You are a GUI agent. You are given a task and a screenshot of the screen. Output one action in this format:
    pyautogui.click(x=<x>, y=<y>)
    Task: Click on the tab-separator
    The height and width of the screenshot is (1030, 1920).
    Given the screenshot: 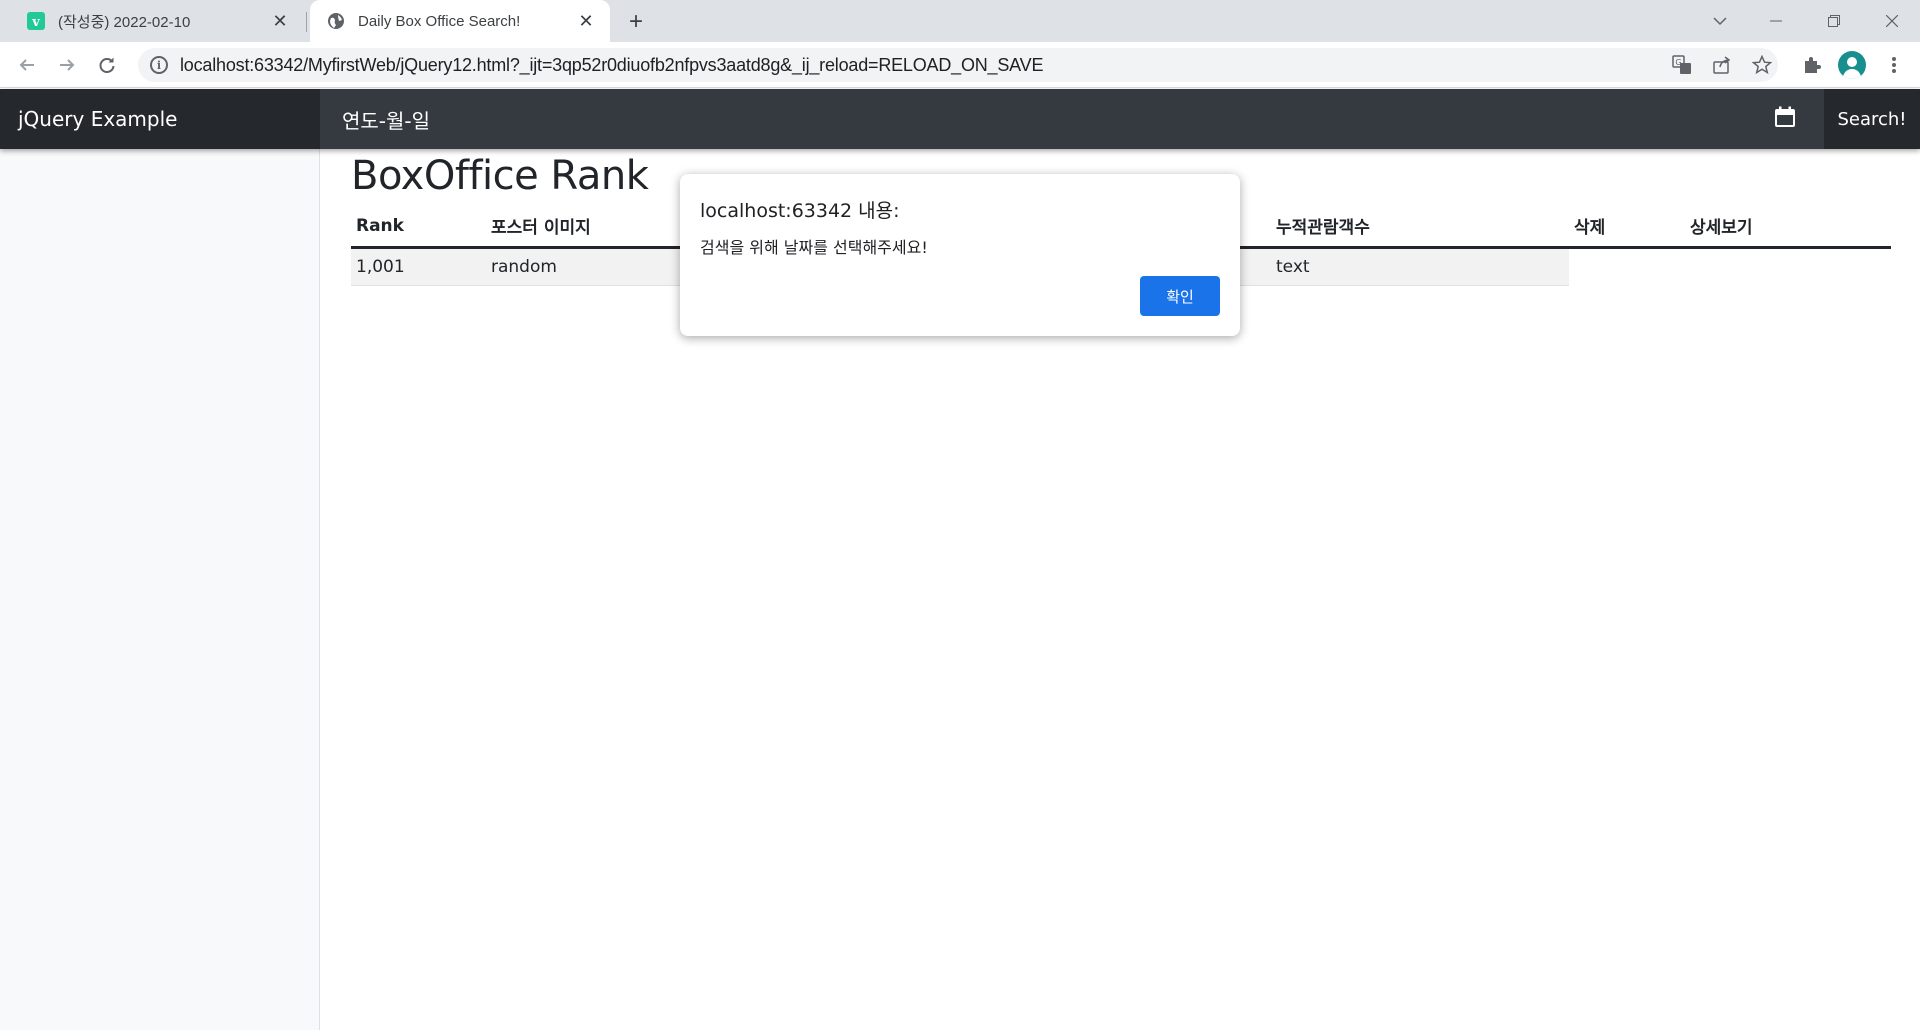 What is the action you would take?
    pyautogui.click(x=306, y=22)
    